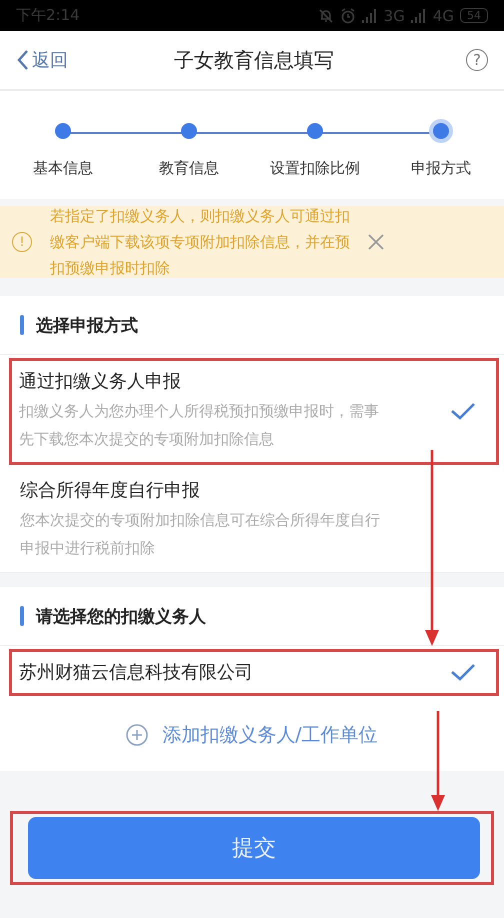 Image resolution: width=504 pixels, height=918 pixels. Describe the element at coordinates (121, 617) in the screenshot. I see `section-title: 请选择您的扣缴义务人` at that location.